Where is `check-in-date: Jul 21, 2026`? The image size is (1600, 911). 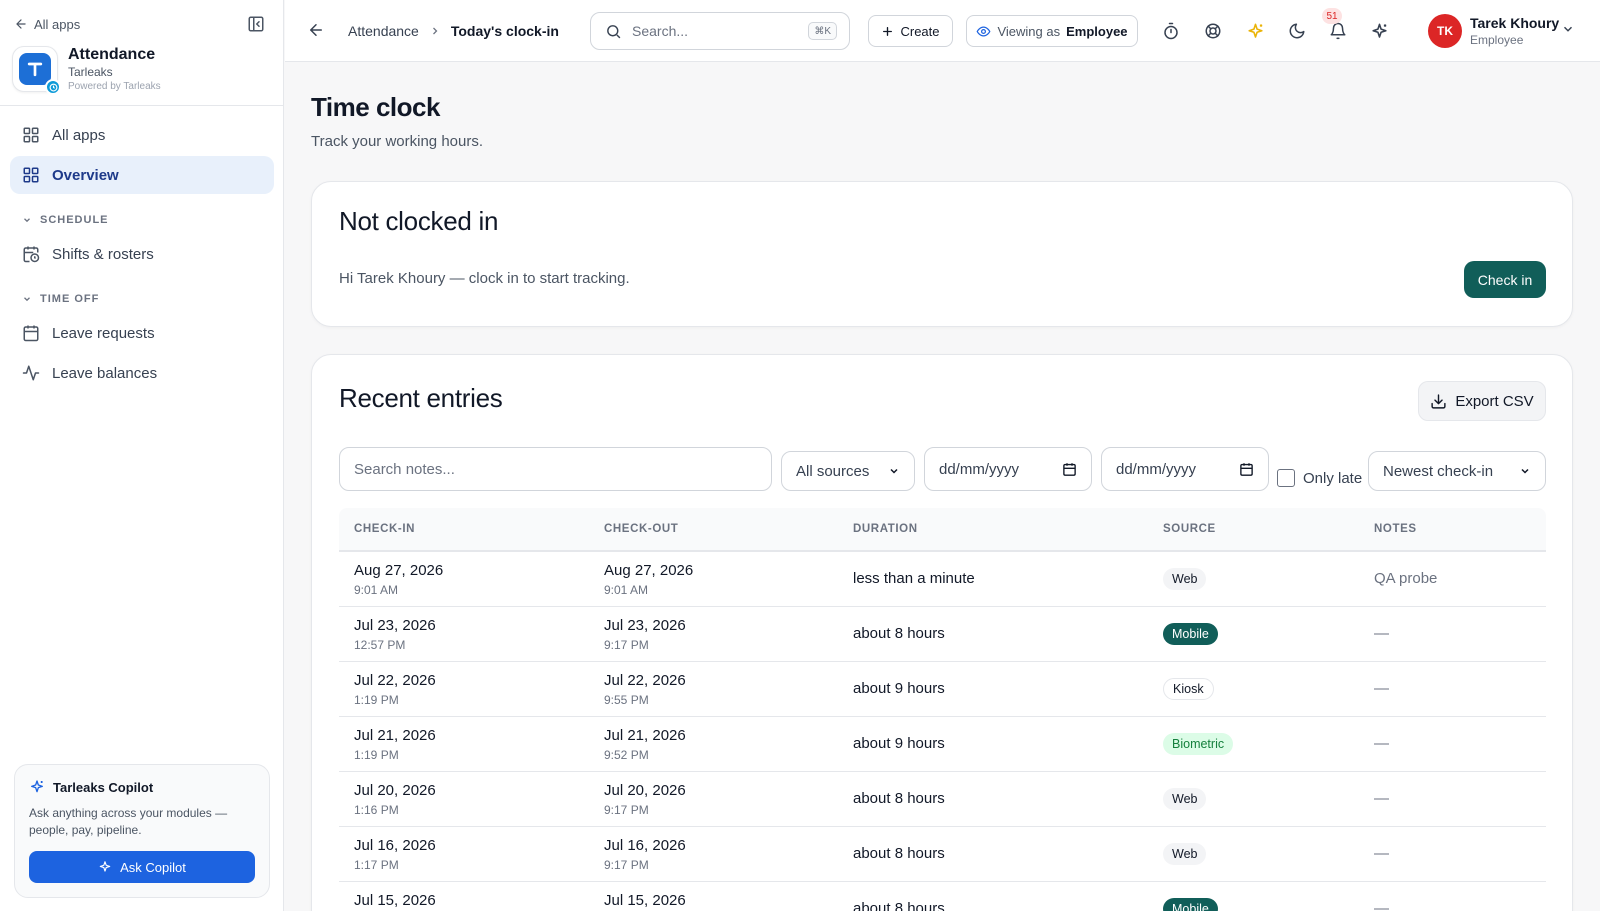
check-in-date: Jul 21, 2026 is located at coordinates (395, 735).